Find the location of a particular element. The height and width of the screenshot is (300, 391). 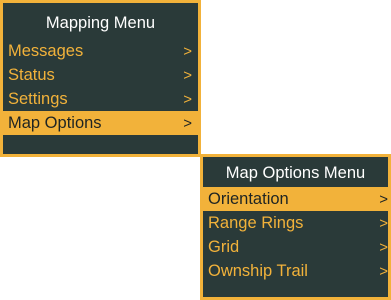

menu-item-label: Status is located at coordinates (31, 74).